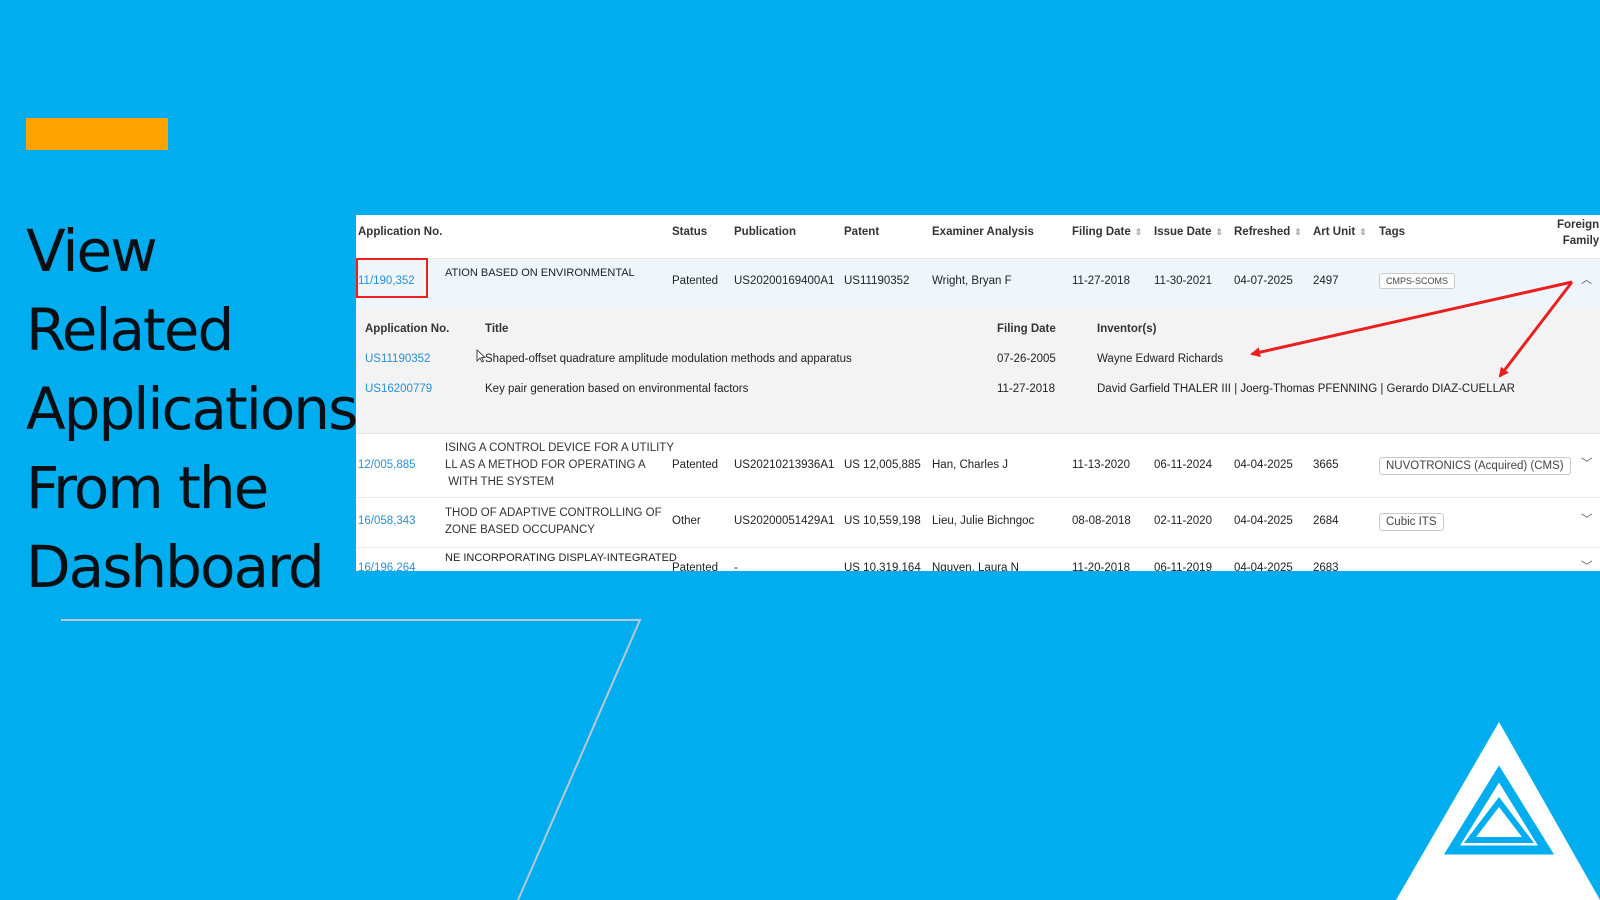 The height and width of the screenshot is (900, 1600). I want to click on row-title: ATION BASED ON ENVIRONMENTAL, so click(540, 273).